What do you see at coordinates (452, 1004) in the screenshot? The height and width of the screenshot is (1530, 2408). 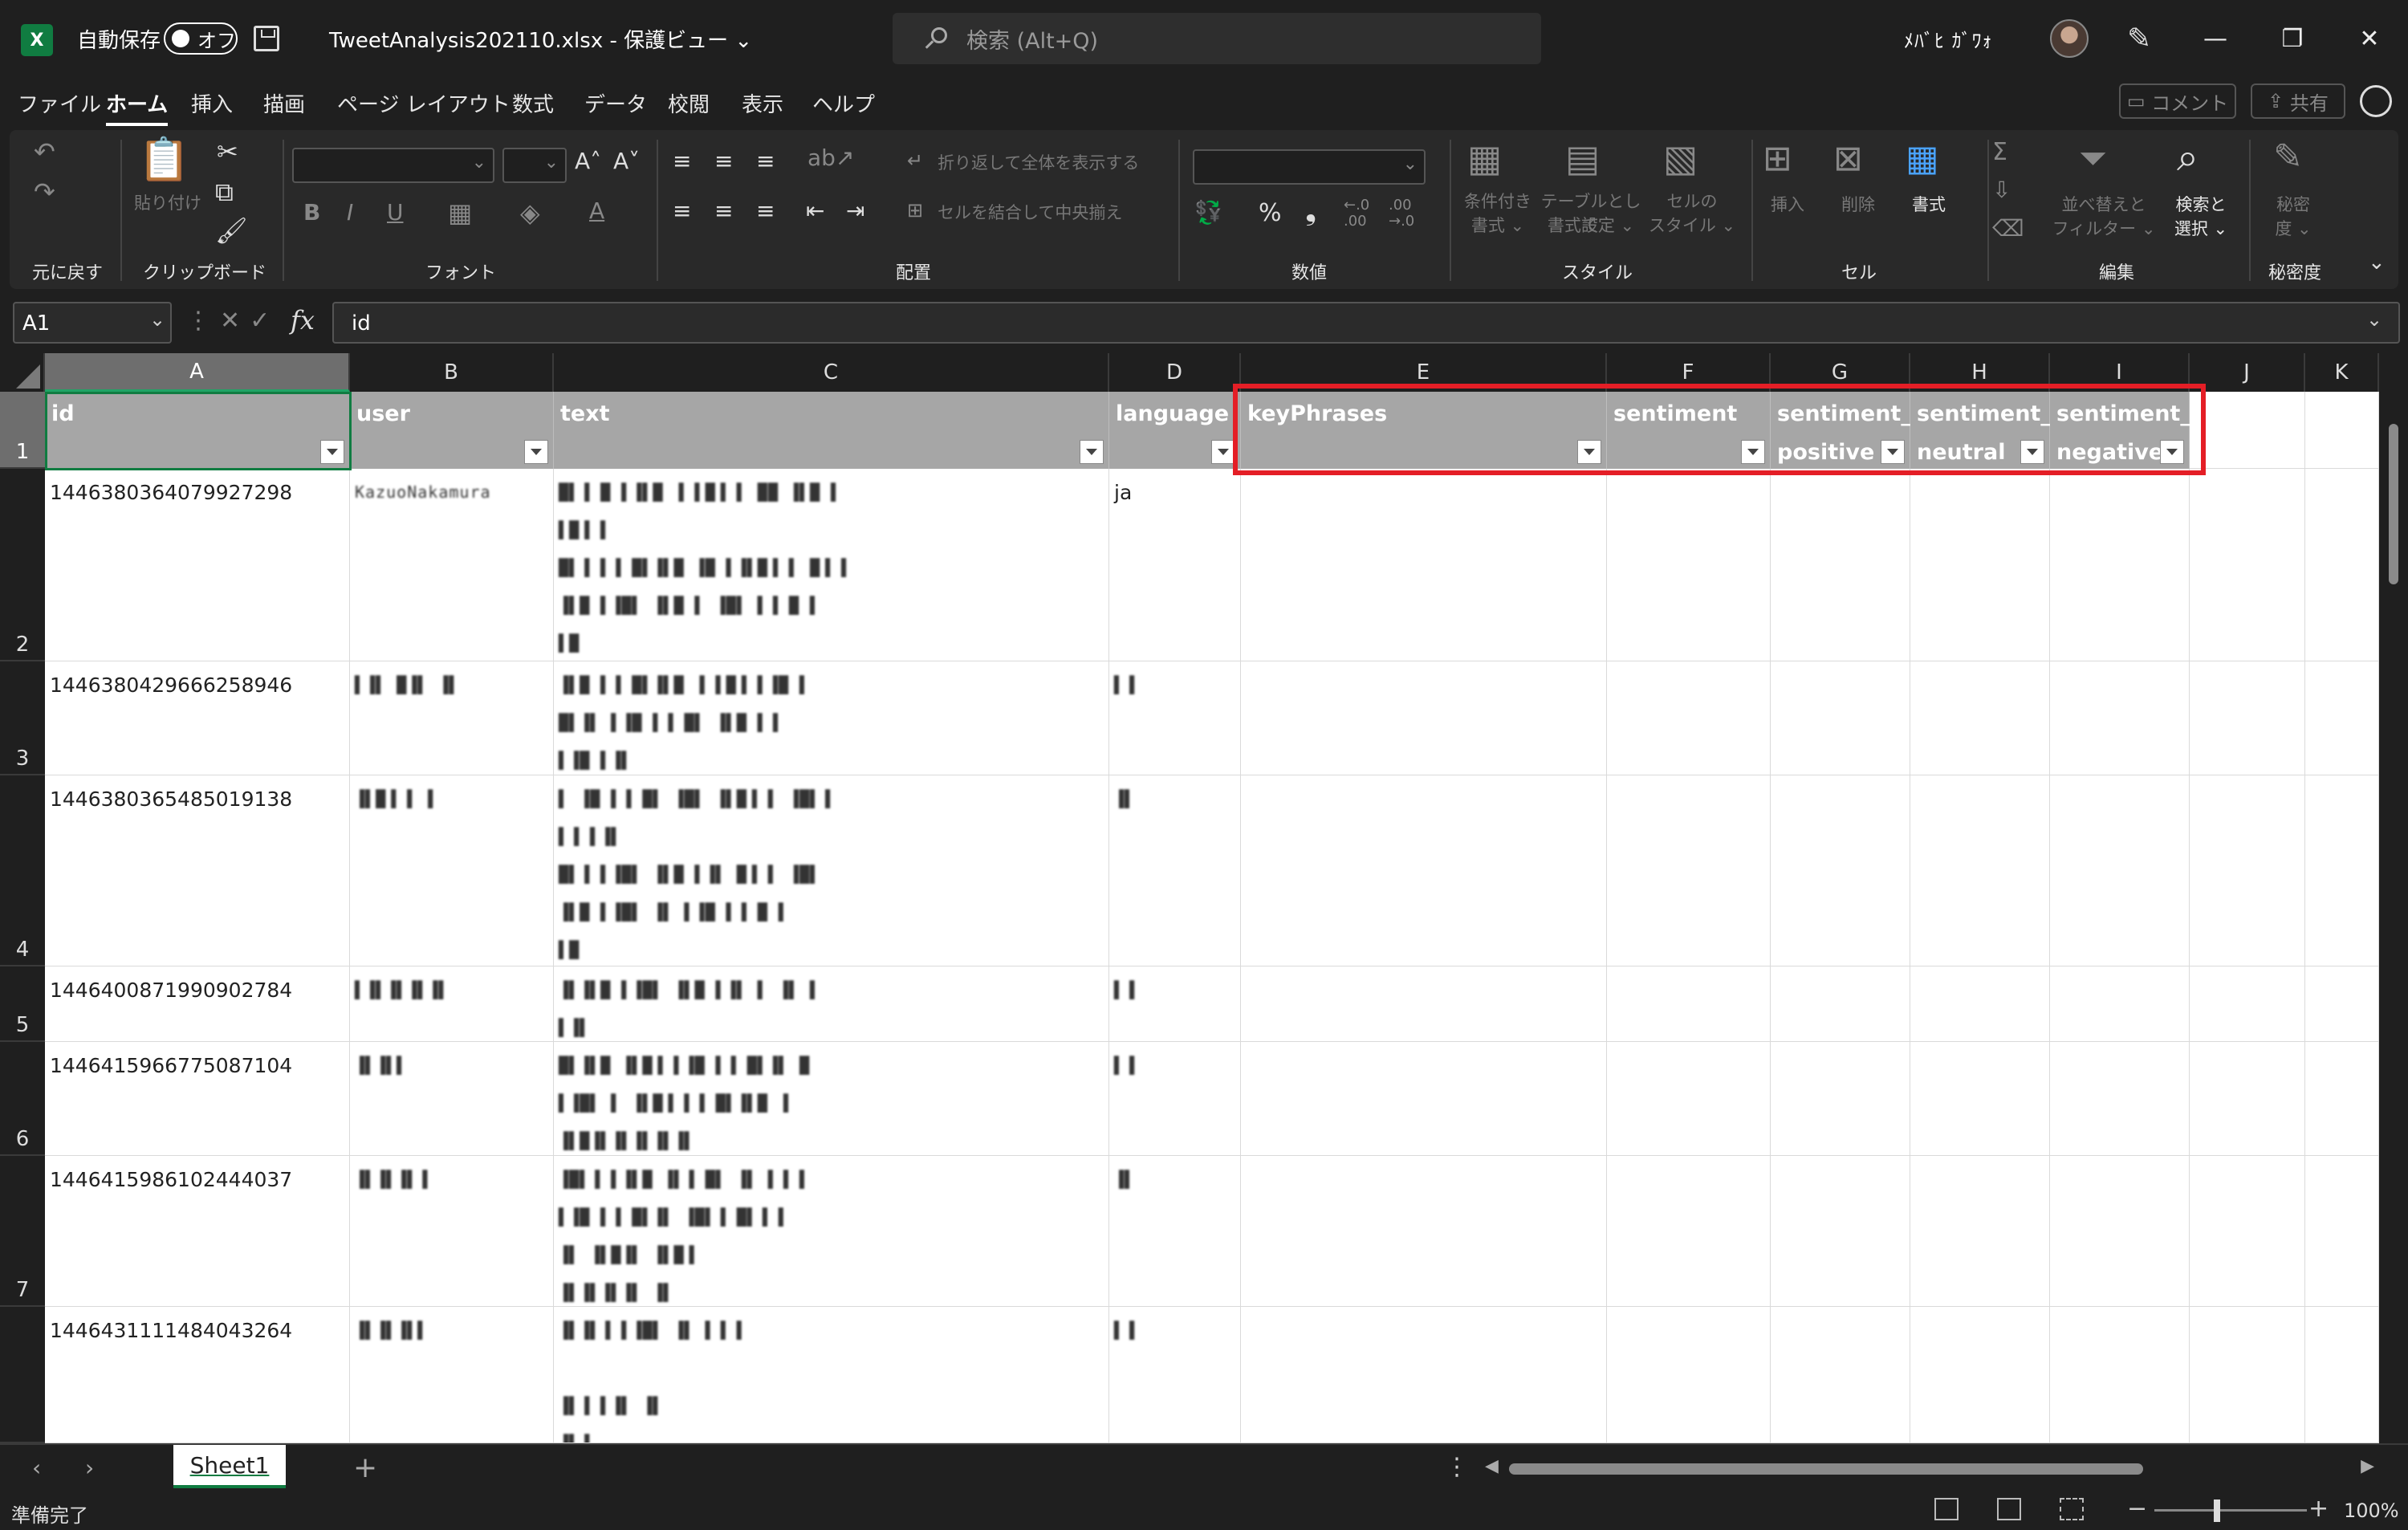 I see `cell-user-redacted: ▌▐▌▐▌▐▌▐▌` at bounding box center [452, 1004].